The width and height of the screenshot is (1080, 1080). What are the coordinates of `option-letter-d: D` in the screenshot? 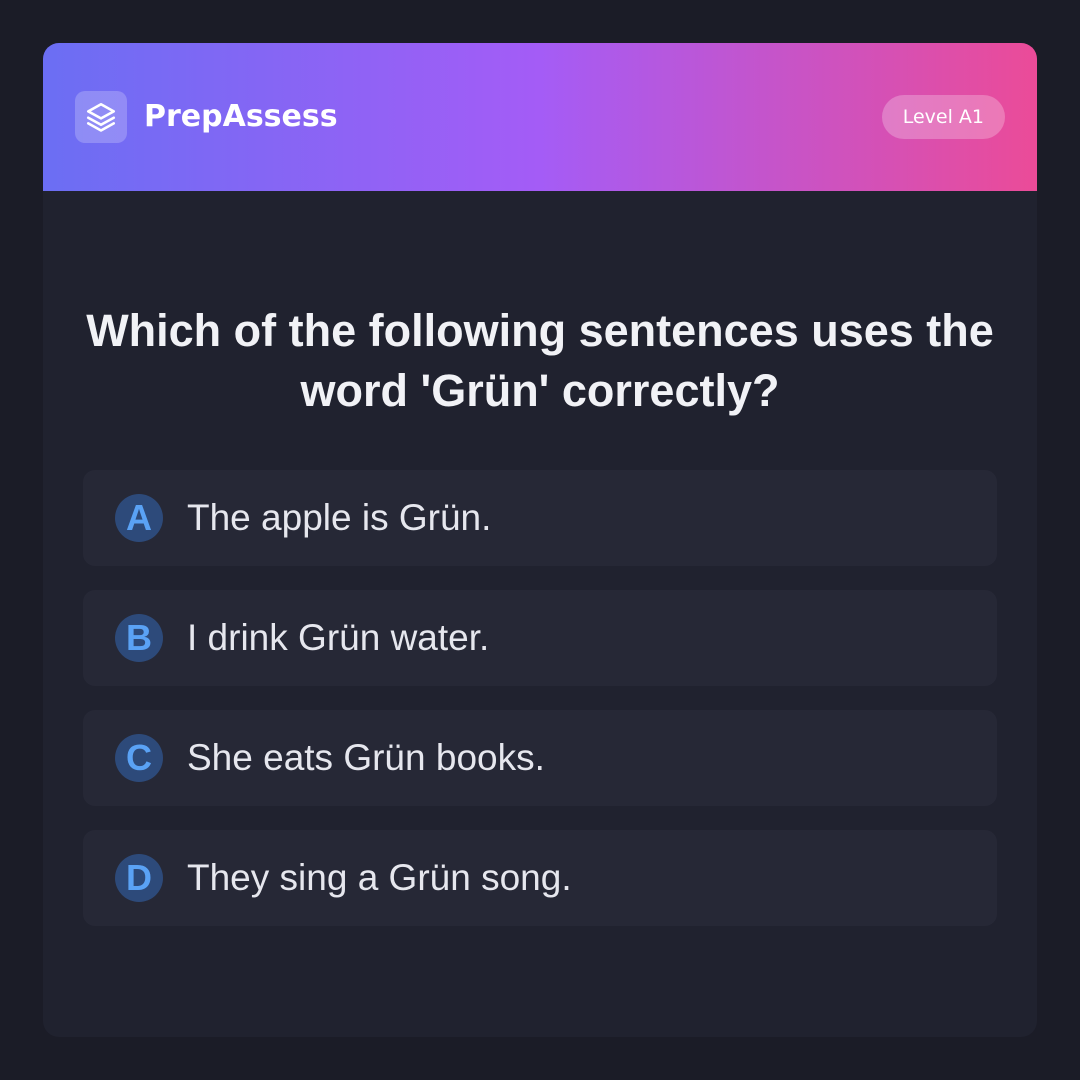 It's located at (139, 878).